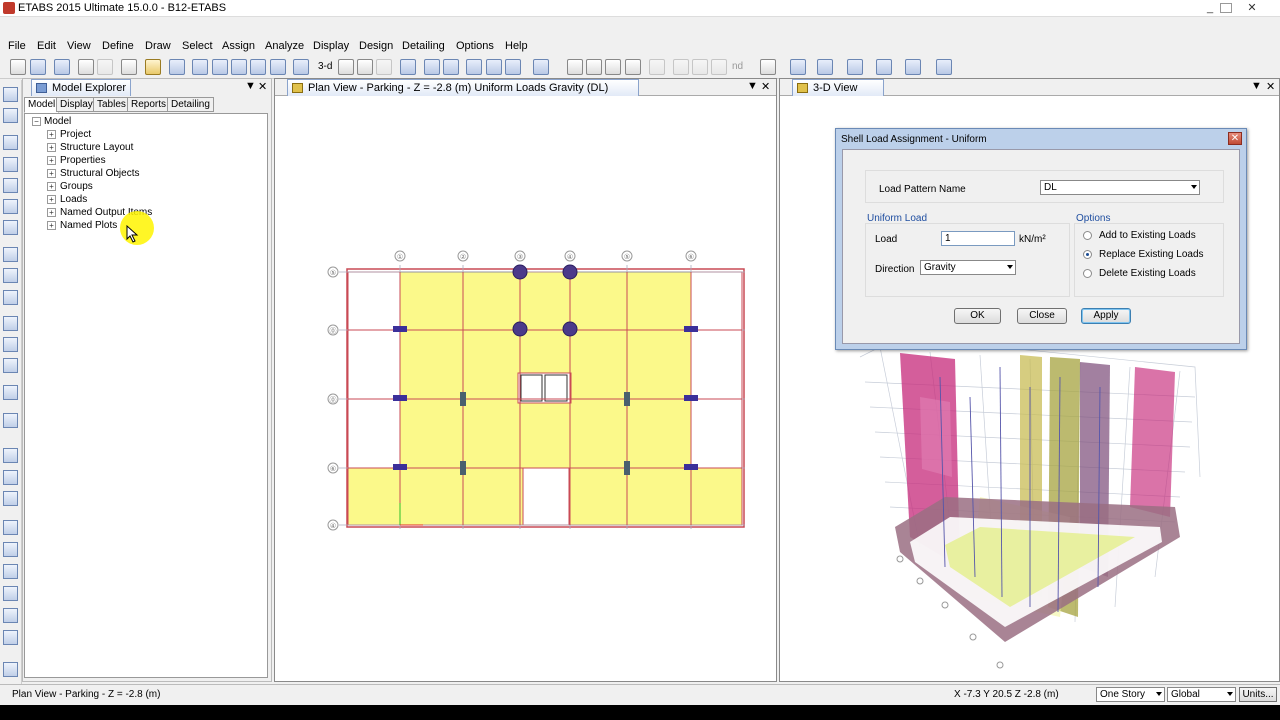 The width and height of the screenshot is (1280, 720). I want to click on close-button: Close, so click(1042, 316).